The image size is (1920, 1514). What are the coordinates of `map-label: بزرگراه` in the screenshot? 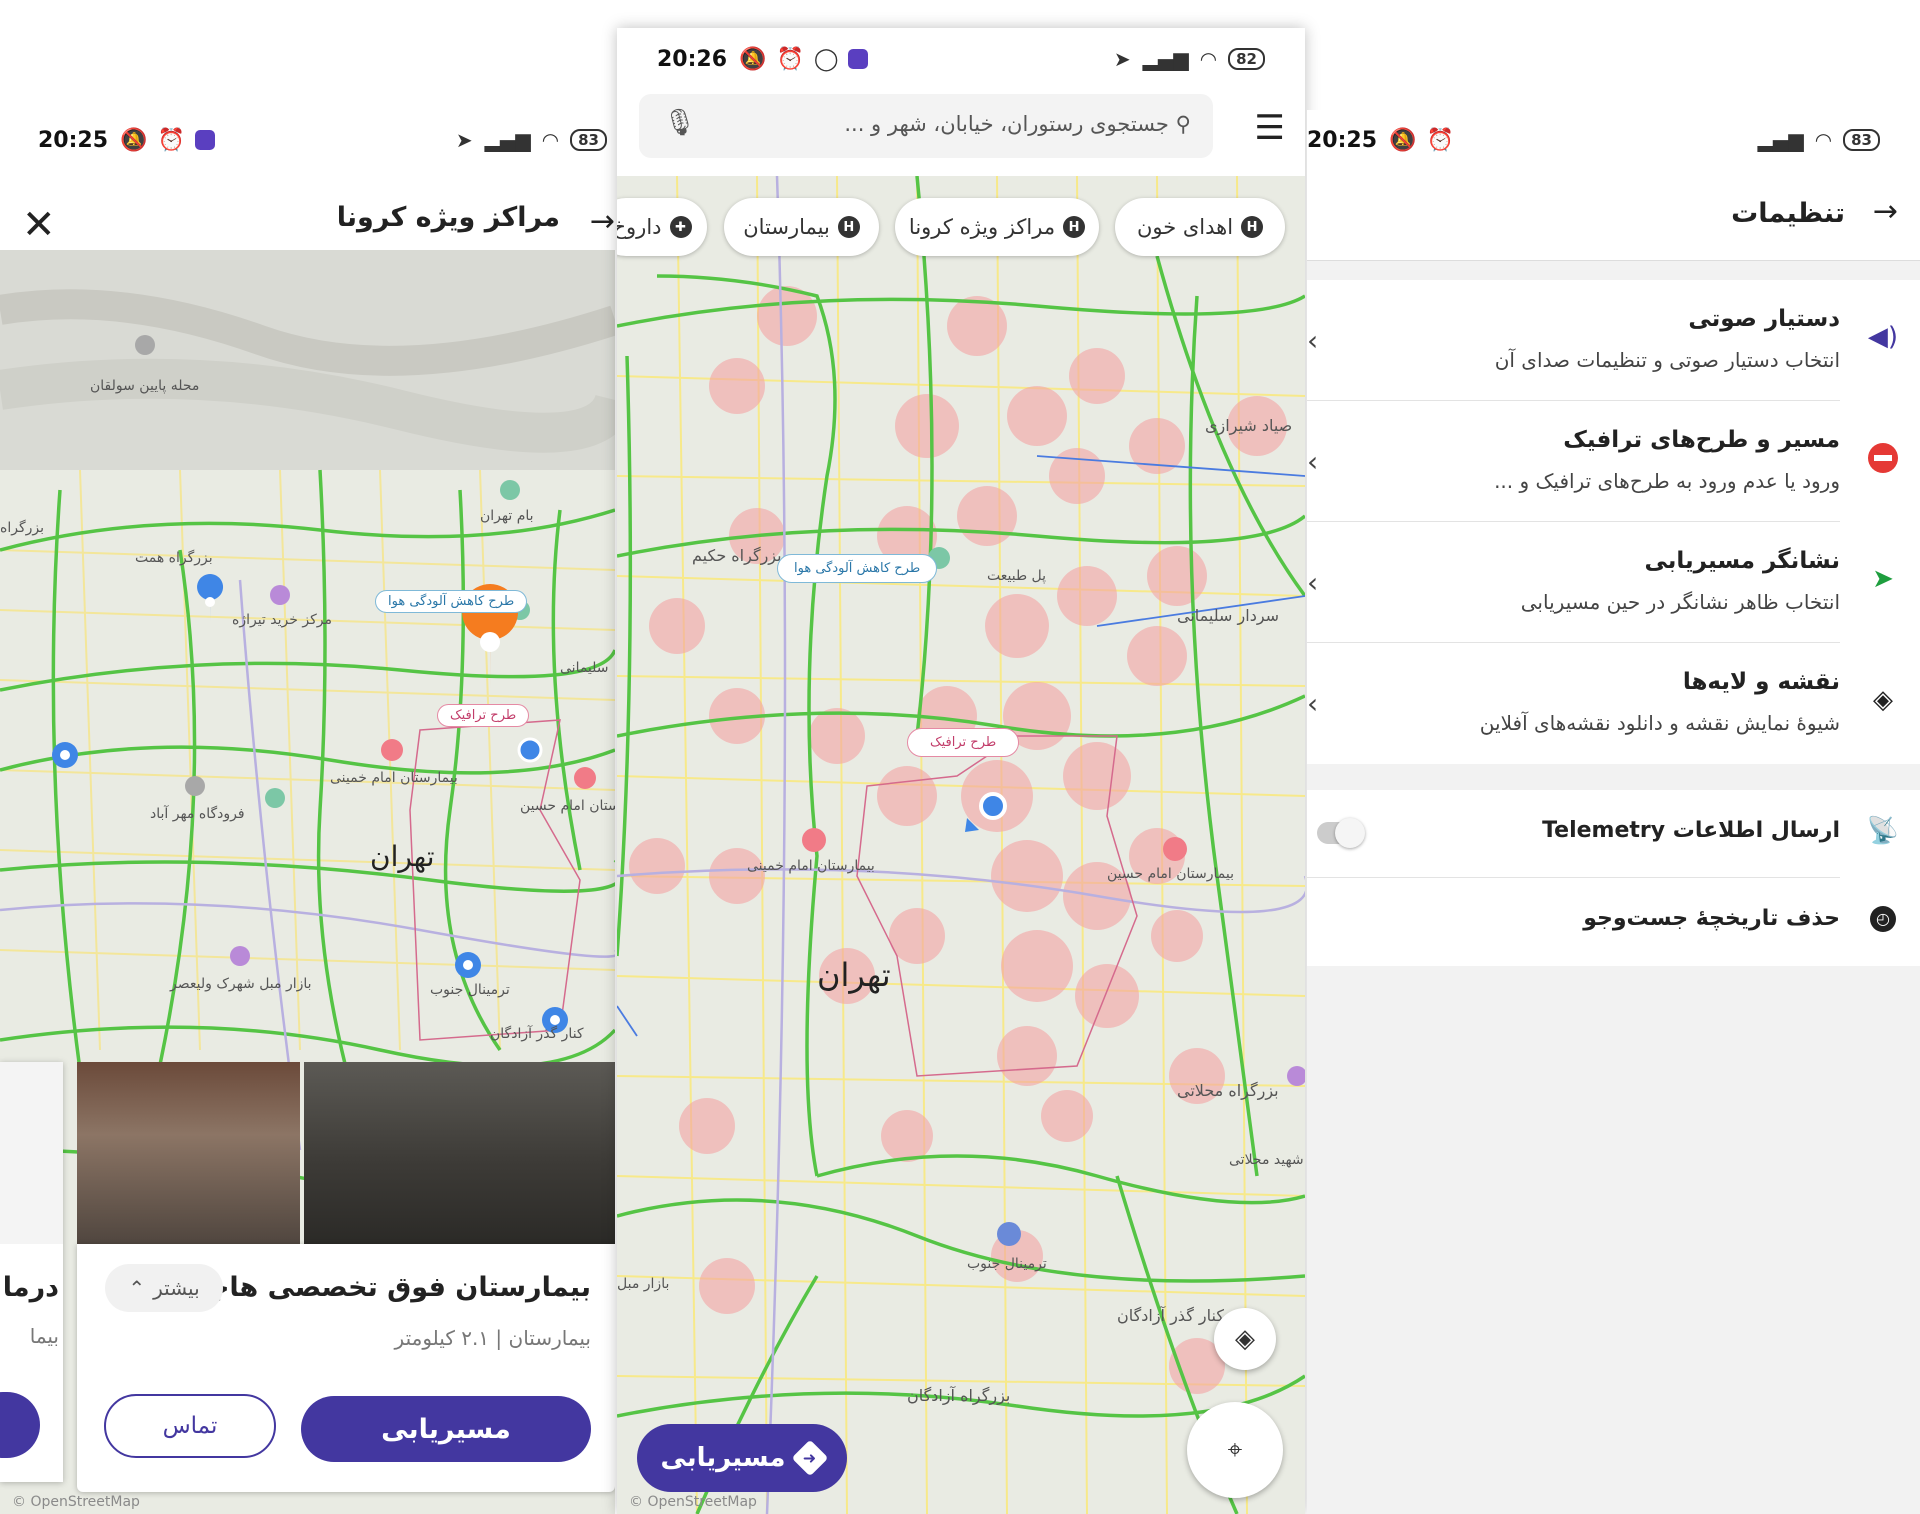 It's located at (22, 528).